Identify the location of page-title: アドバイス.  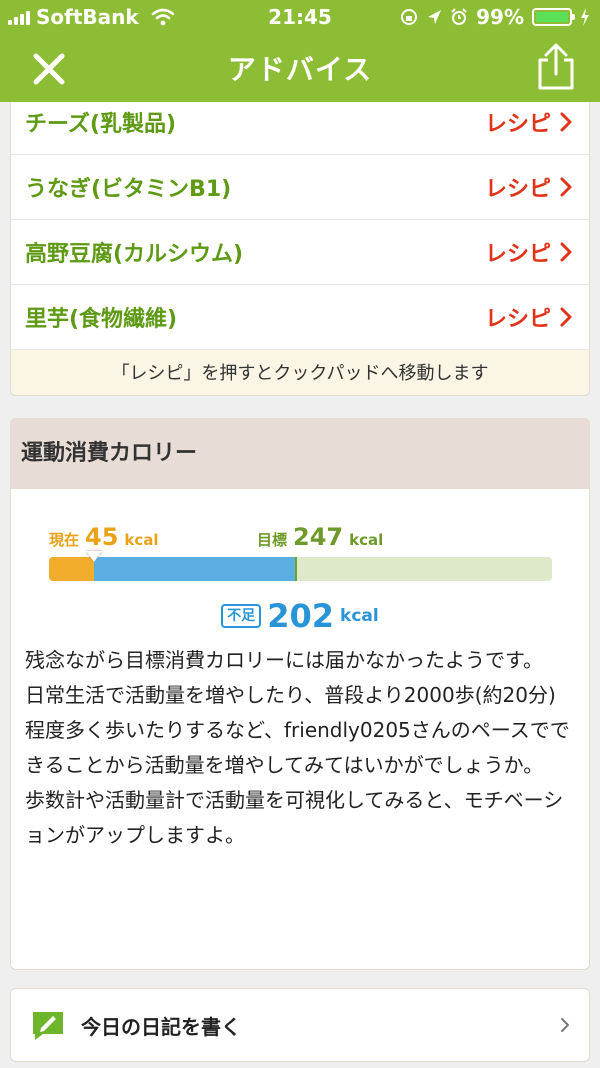
(300, 69).